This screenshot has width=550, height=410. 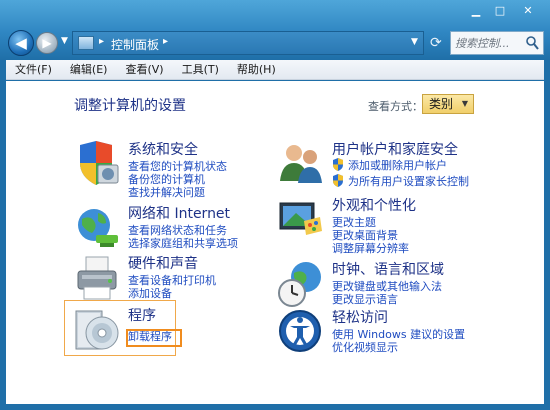 I want to click on link-parental-controls: 为所有用户设置家长控制, so click(x=408, y=181).